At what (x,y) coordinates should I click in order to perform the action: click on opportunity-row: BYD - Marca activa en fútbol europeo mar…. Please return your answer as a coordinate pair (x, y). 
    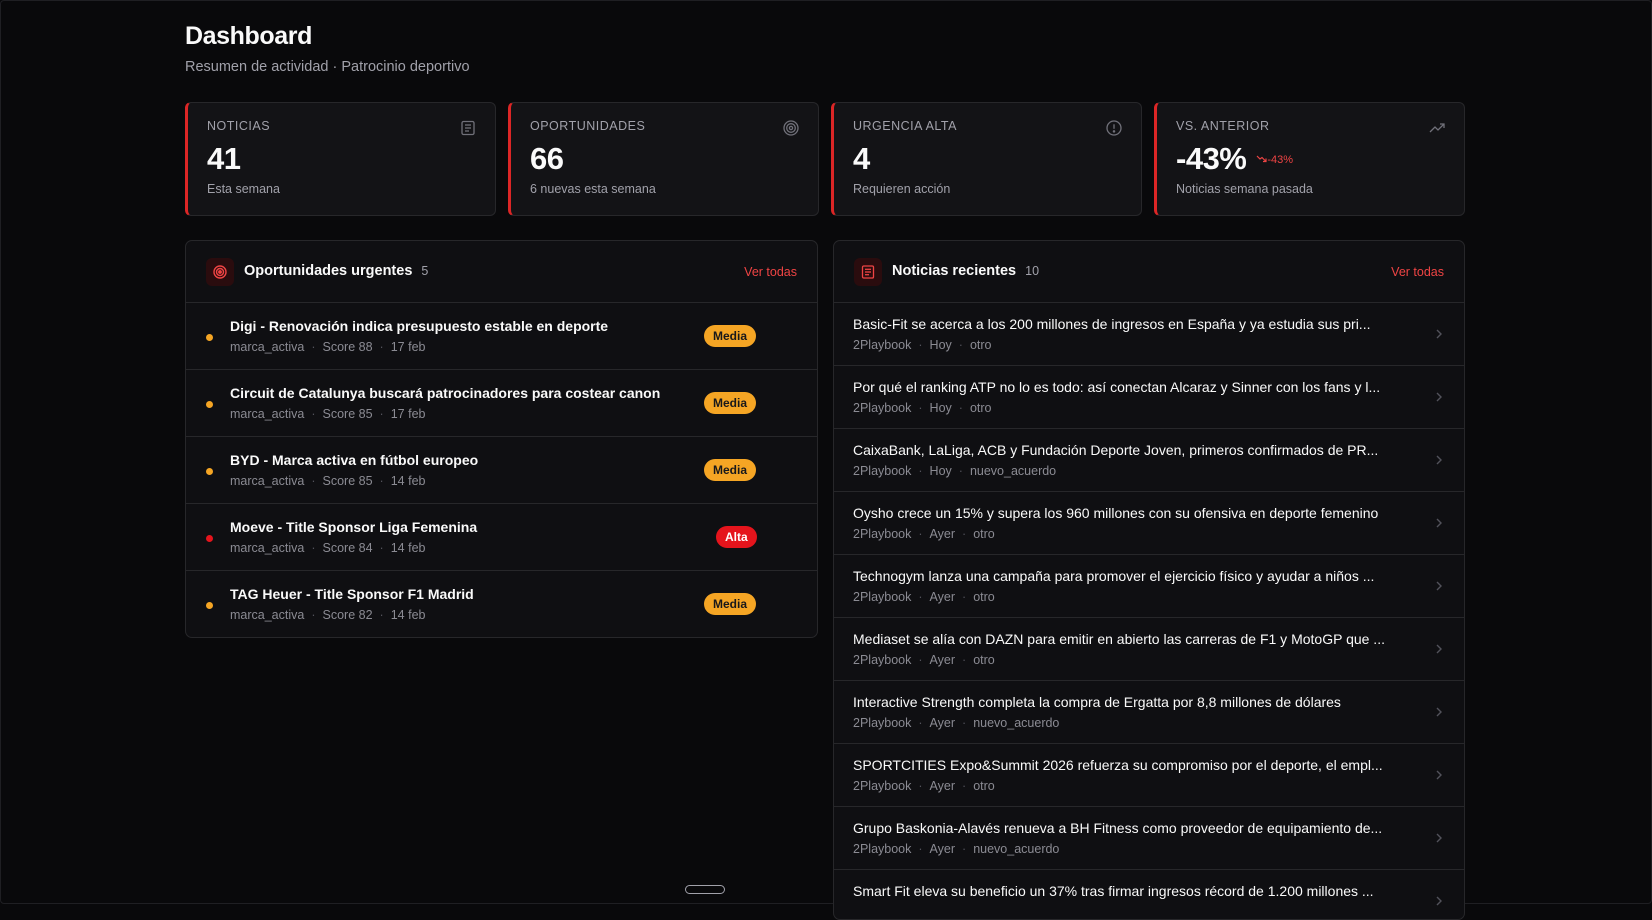
    Looking at the image, I should click on (501, 470).